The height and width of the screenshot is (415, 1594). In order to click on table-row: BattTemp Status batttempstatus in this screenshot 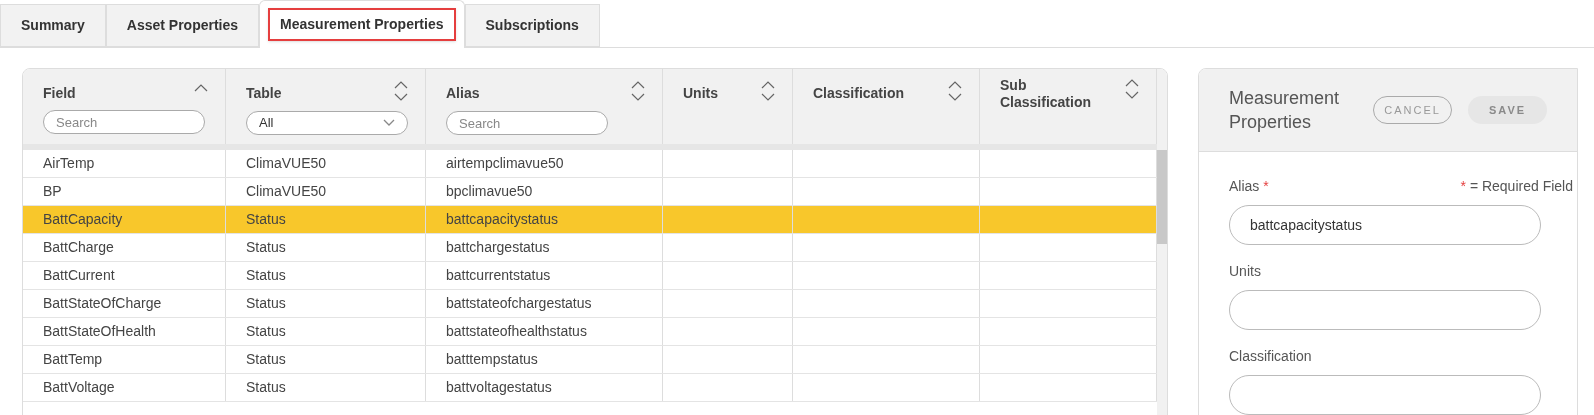, I will do `click(590, 360)`.